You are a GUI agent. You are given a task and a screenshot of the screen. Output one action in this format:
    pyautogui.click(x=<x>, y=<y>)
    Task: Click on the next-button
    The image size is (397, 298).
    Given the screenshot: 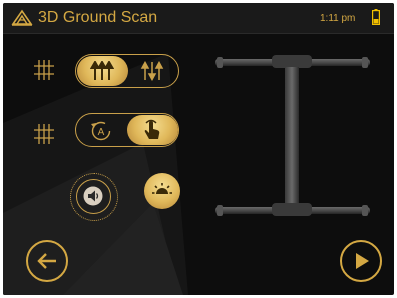 What is the action you would take?
    pyautogui.click(x=361, y=261)
    